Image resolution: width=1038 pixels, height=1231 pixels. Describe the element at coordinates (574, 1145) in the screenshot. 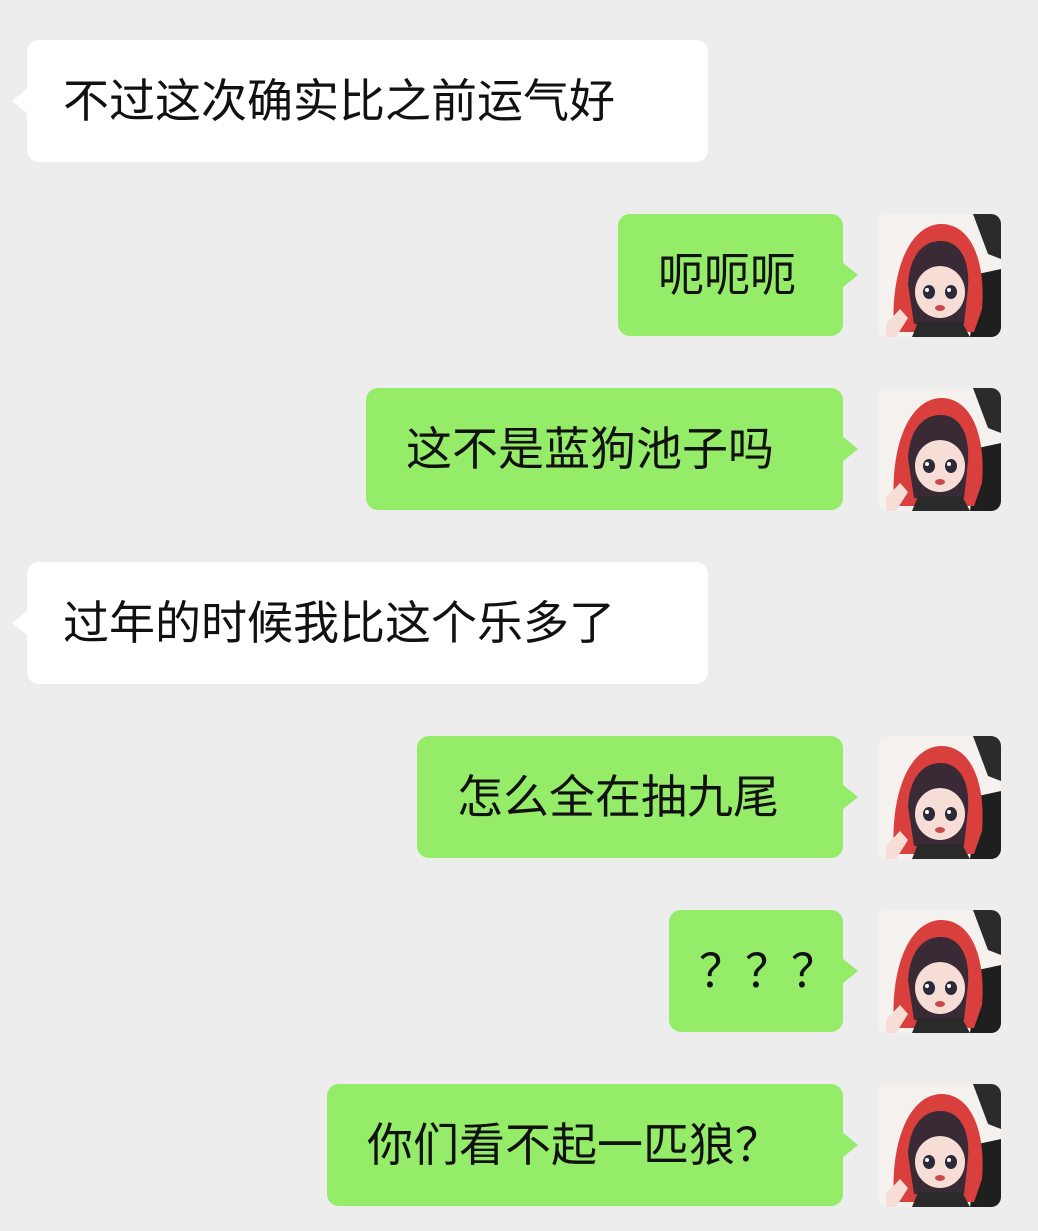

I see `message-text: 你们看不起一匹狼？` at that location.